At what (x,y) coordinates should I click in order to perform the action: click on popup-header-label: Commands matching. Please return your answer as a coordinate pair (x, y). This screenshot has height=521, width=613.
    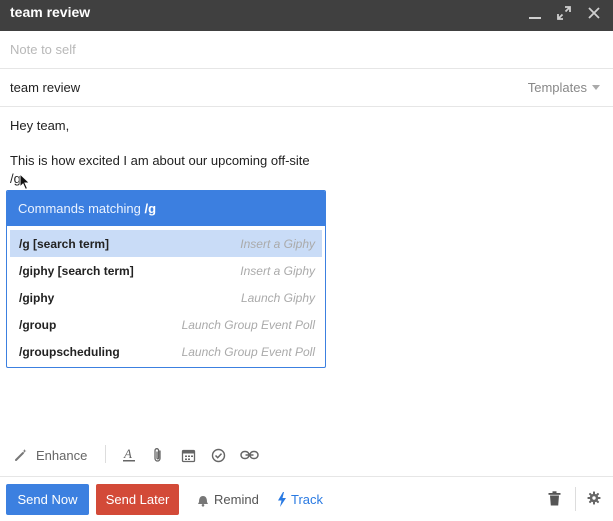
    Looking at the image, I should click on (81, 208).